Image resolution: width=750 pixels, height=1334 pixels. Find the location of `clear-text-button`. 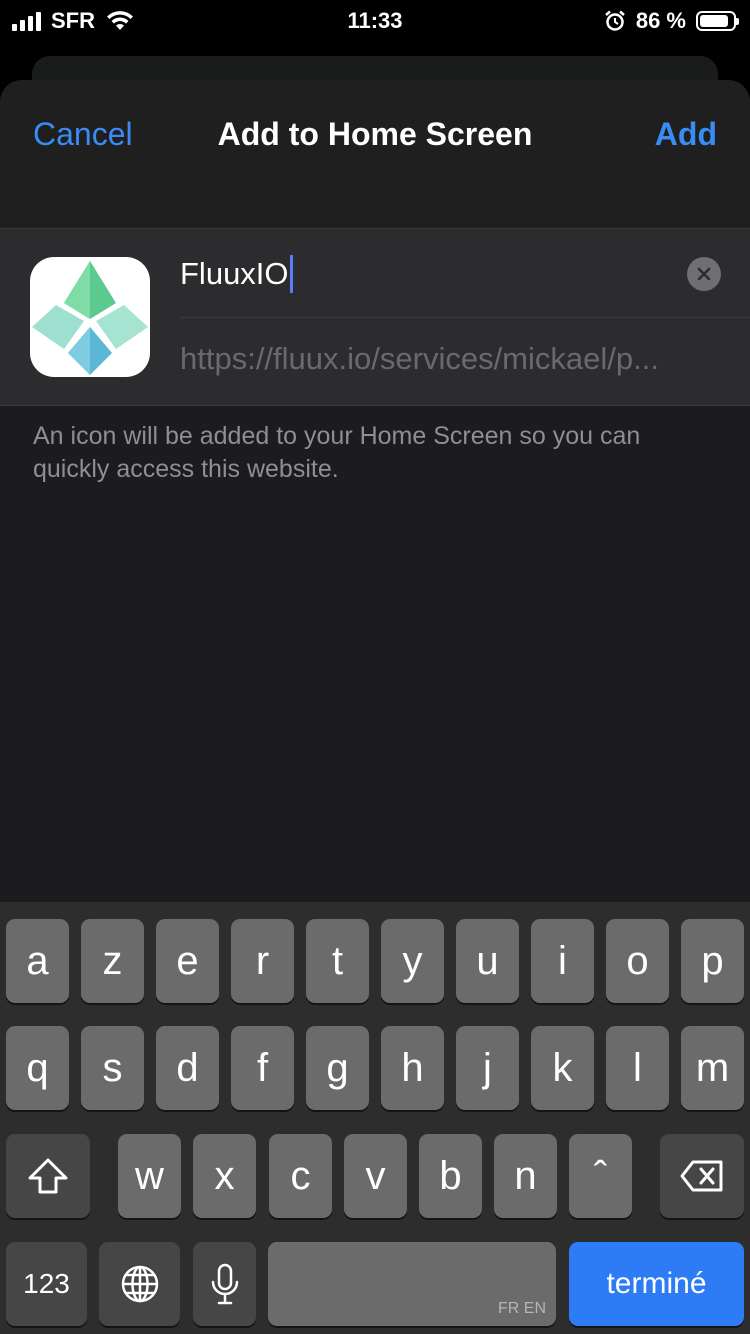

clear-text-button is located at coordinates (704, 274).